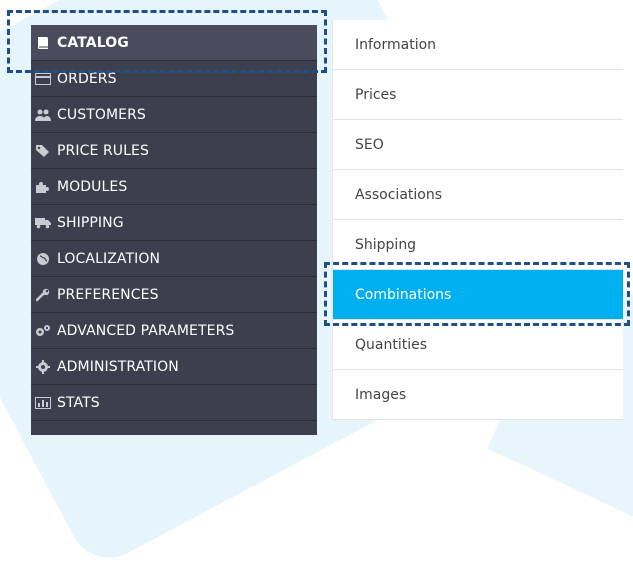  What do you see at coordinates (376, 94) in the screenshot?
I see `submenu-item-label: Prices` at bounding box center [376, 94].